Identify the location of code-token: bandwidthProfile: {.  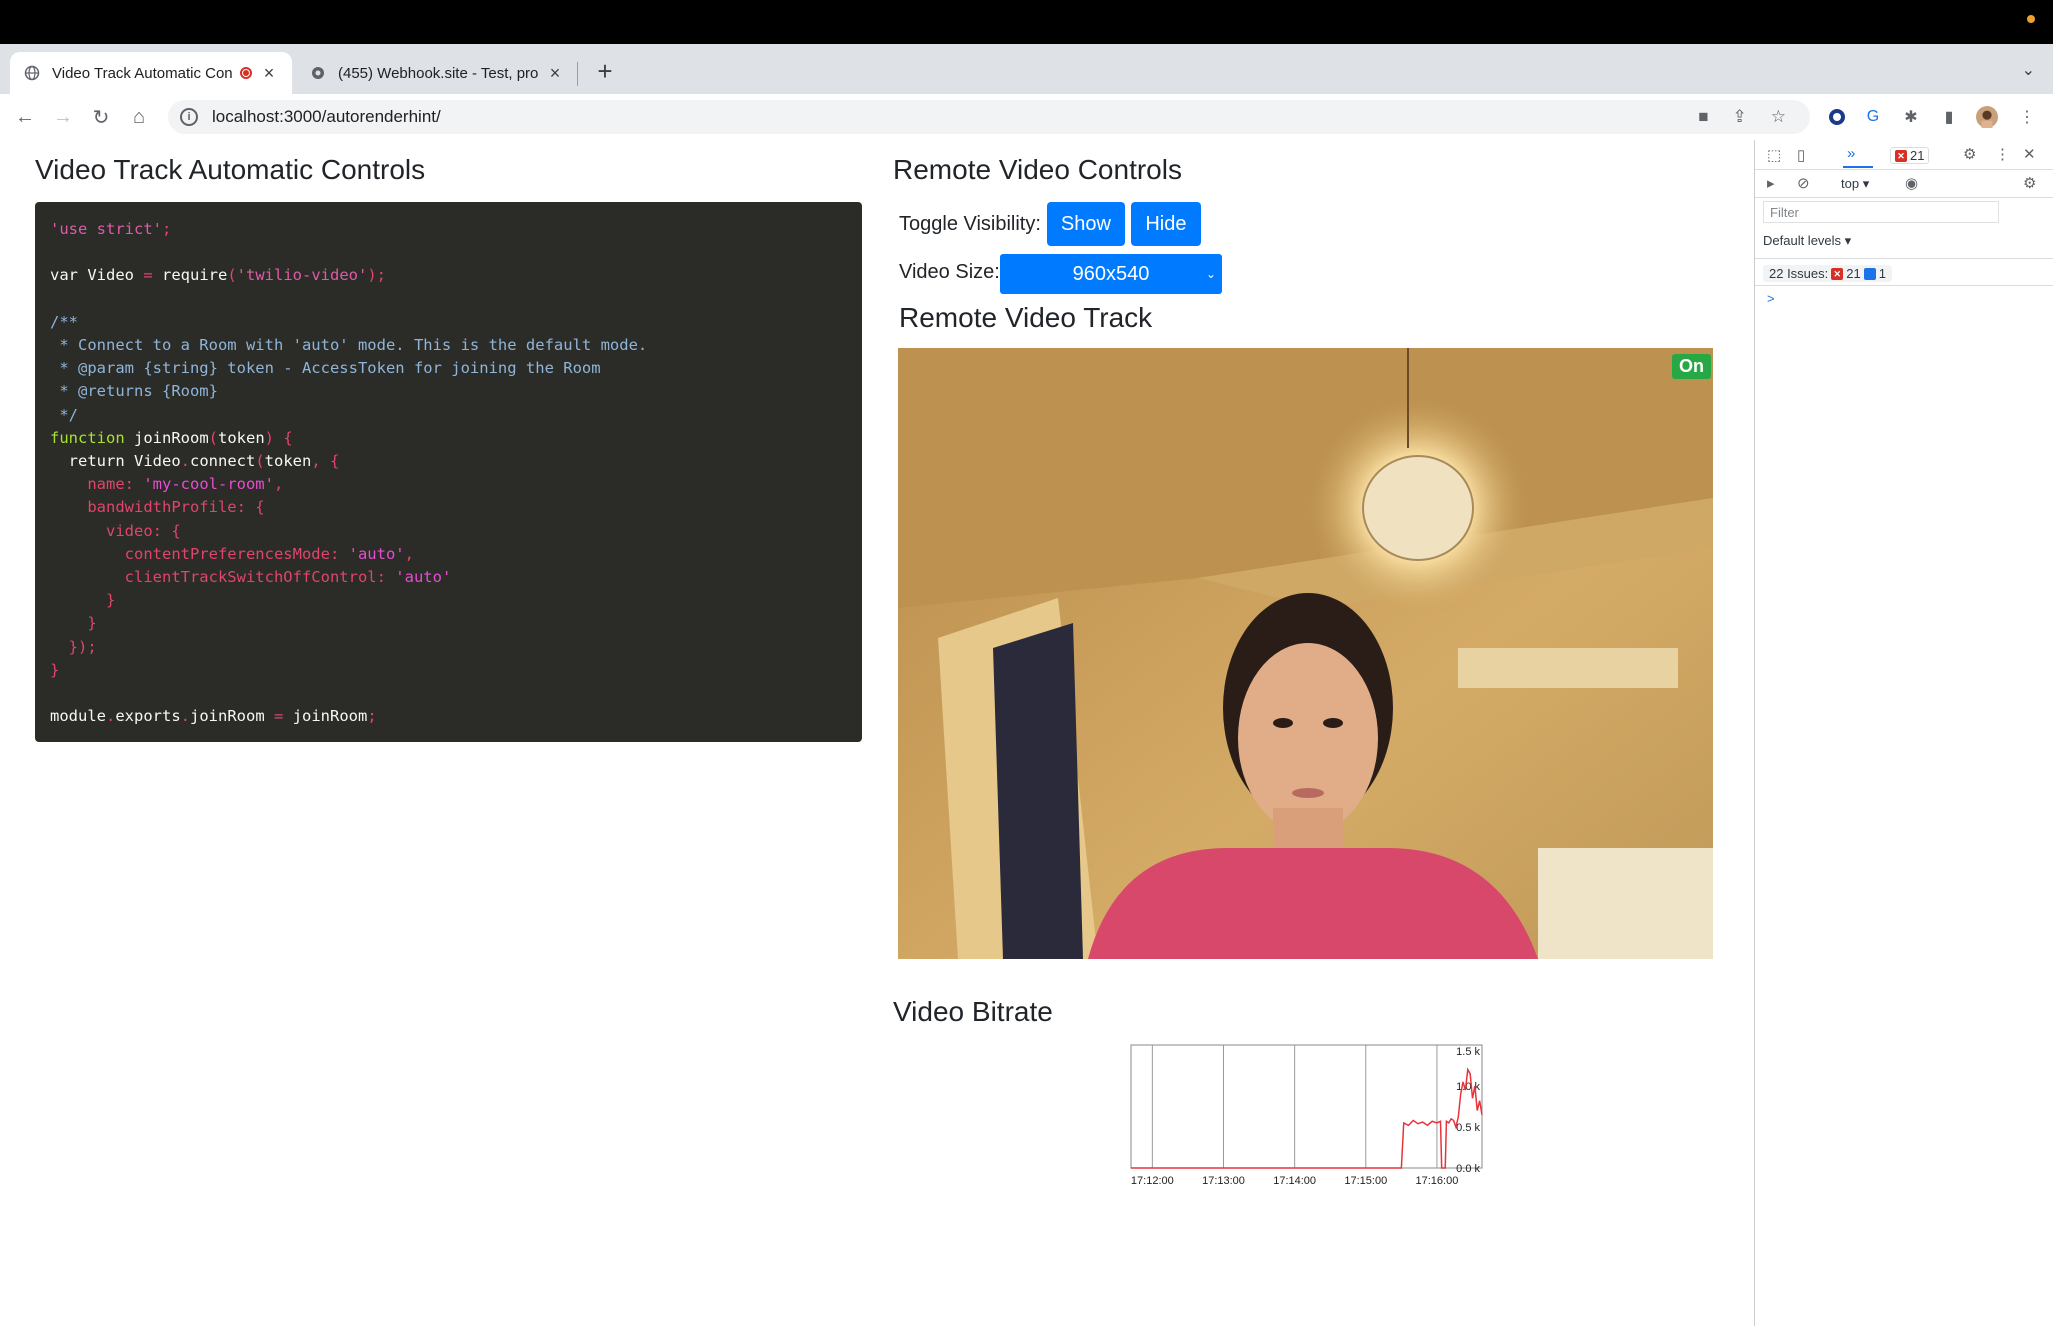
(157, 507).